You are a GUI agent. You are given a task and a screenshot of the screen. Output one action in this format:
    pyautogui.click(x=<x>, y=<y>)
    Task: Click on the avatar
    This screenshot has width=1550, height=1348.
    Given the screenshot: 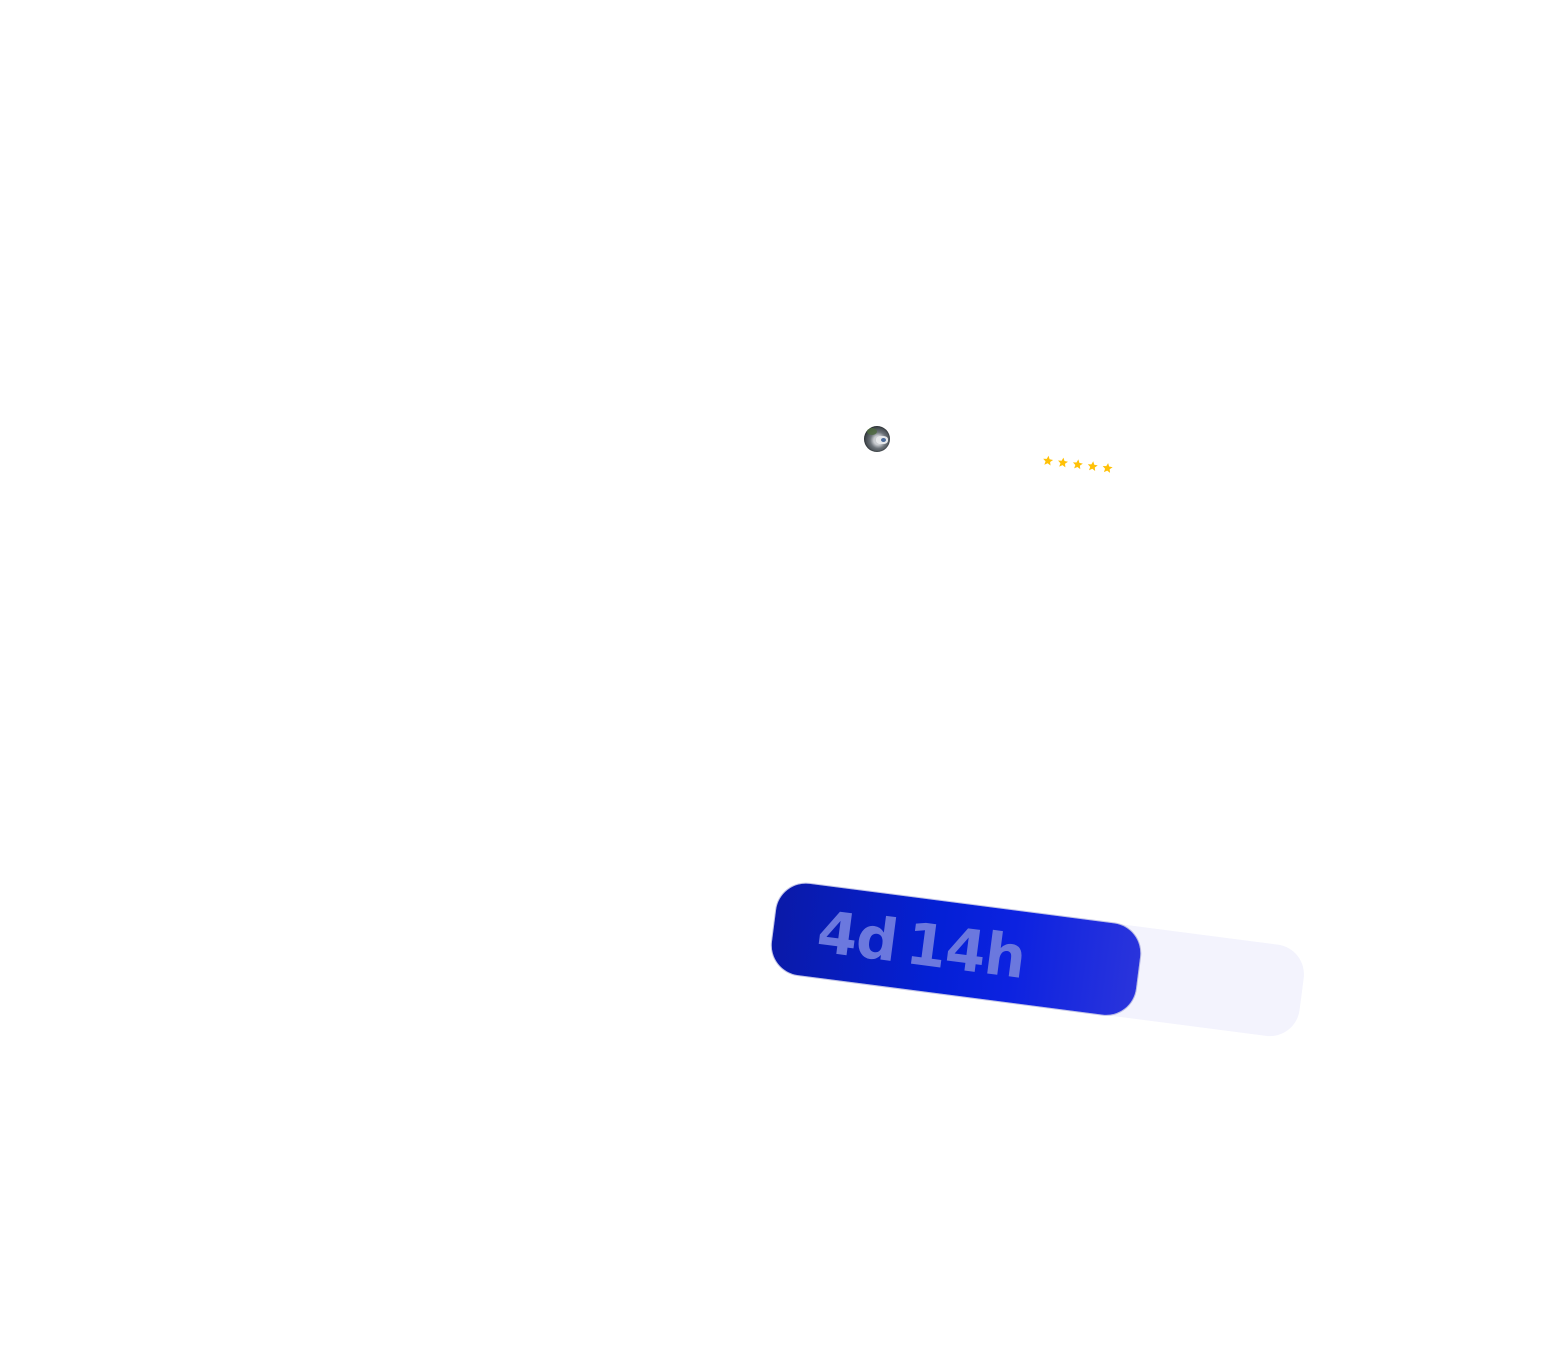 What is the action you would take?
    pyautogui.click(x=877, y=439)
    